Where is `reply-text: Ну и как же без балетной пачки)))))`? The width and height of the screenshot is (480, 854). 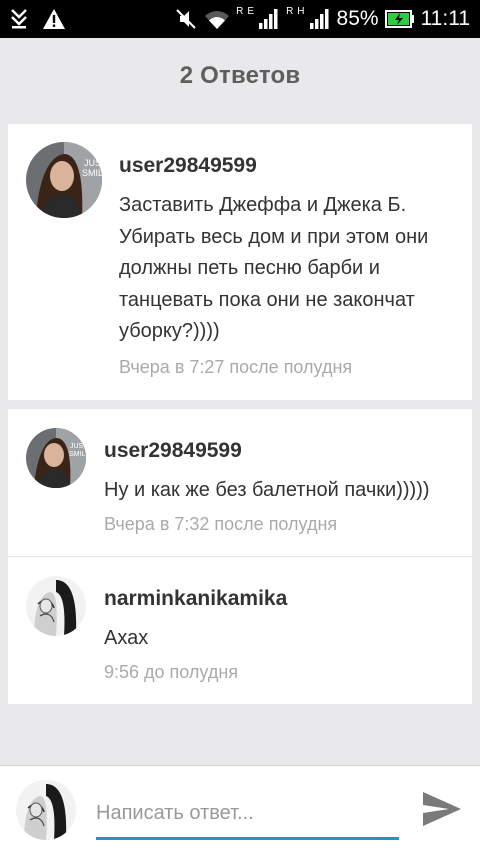 reply-text: Ну и как же без балетной пачки))))) is located at coordinates (267, 490).